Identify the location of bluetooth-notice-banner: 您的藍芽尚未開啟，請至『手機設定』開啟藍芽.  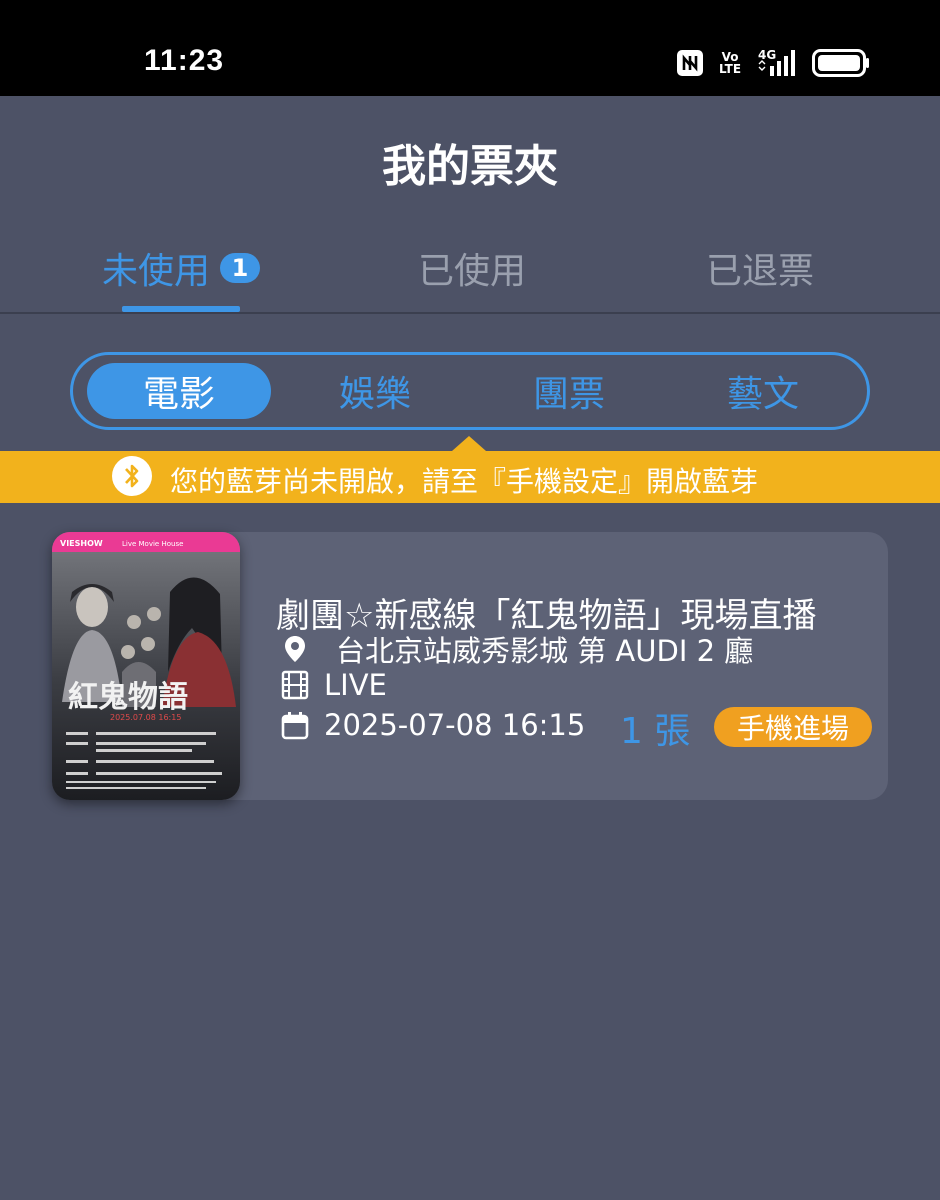
(470, 477).